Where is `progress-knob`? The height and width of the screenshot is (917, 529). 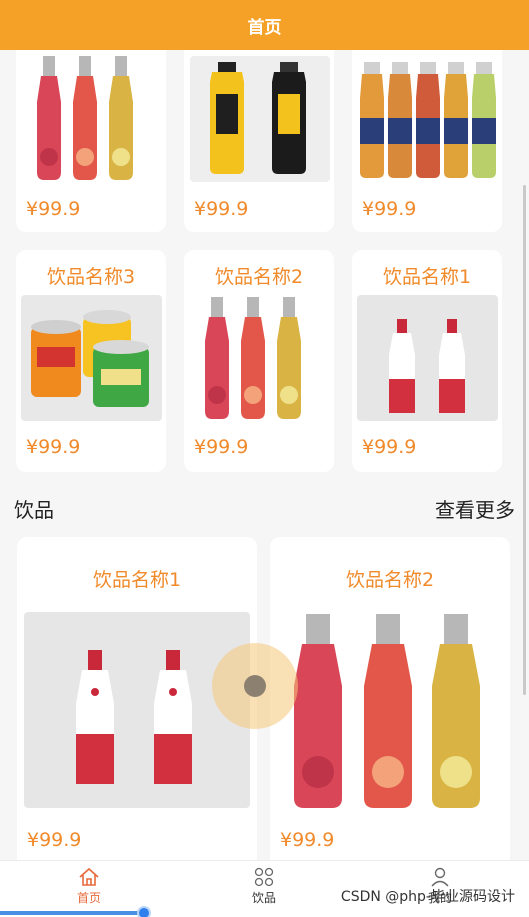 progress-knob is located at coordinates (144, 911).